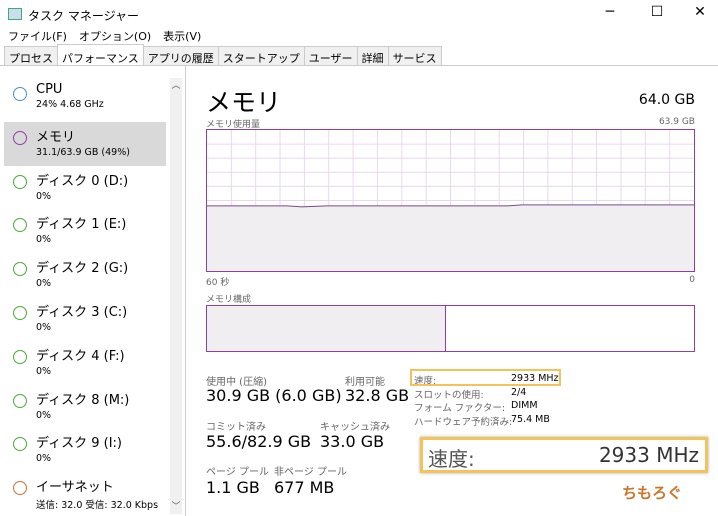  What do you see at coordinates (31, 56) in the screenshot?
I see `tab-processes: プロセス` at bounding box center [31, 56].